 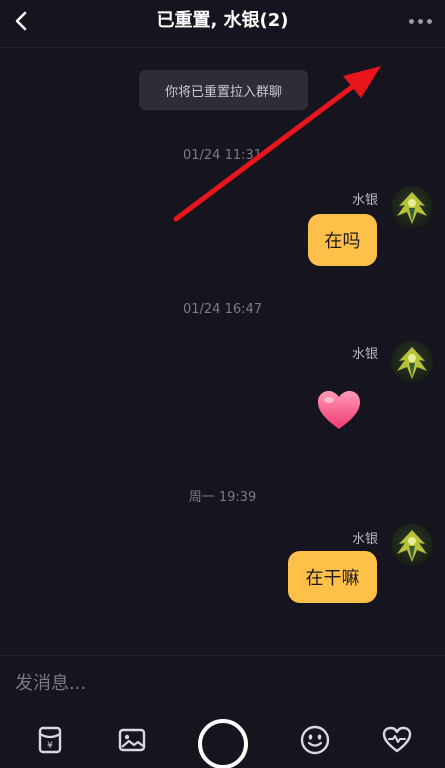 What do you see at coordinates (342, 240) in the screenshot?
I see `message-bubble: 在吗` at bounding box center [342, 240].